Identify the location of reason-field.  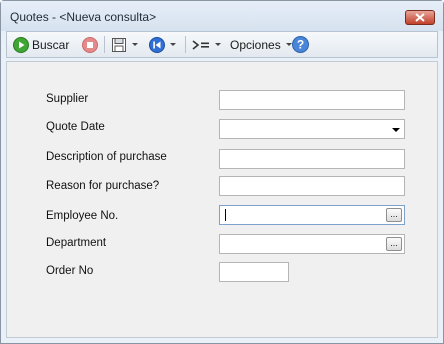
(312, 186).